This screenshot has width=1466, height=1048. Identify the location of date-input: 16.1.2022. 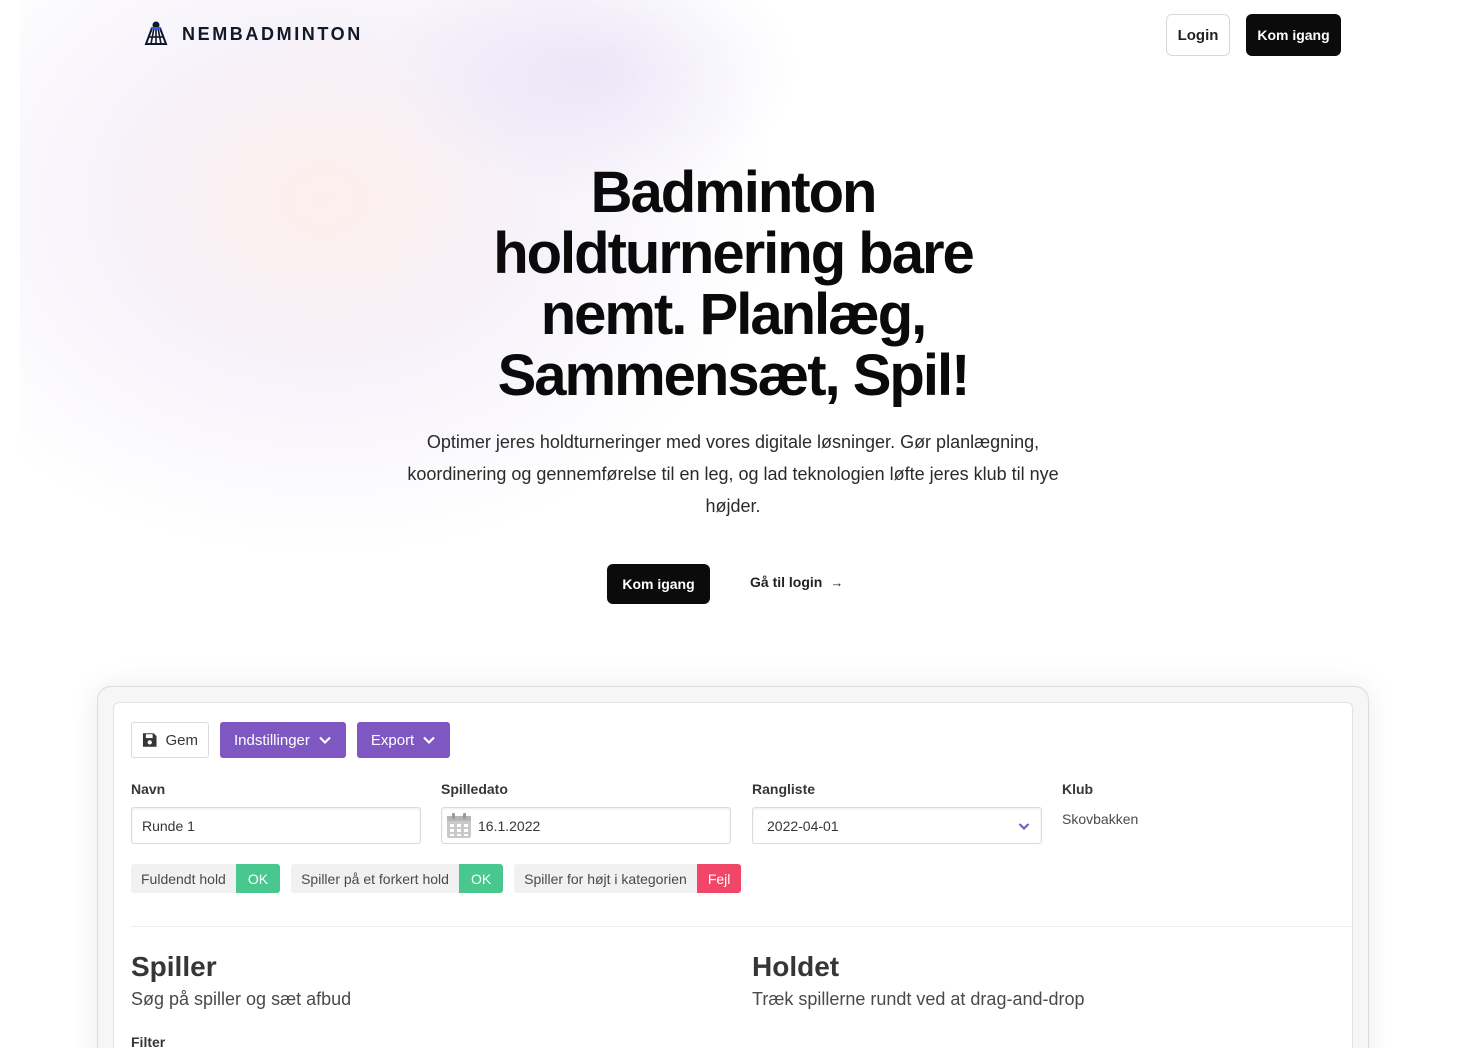
(586, 825).